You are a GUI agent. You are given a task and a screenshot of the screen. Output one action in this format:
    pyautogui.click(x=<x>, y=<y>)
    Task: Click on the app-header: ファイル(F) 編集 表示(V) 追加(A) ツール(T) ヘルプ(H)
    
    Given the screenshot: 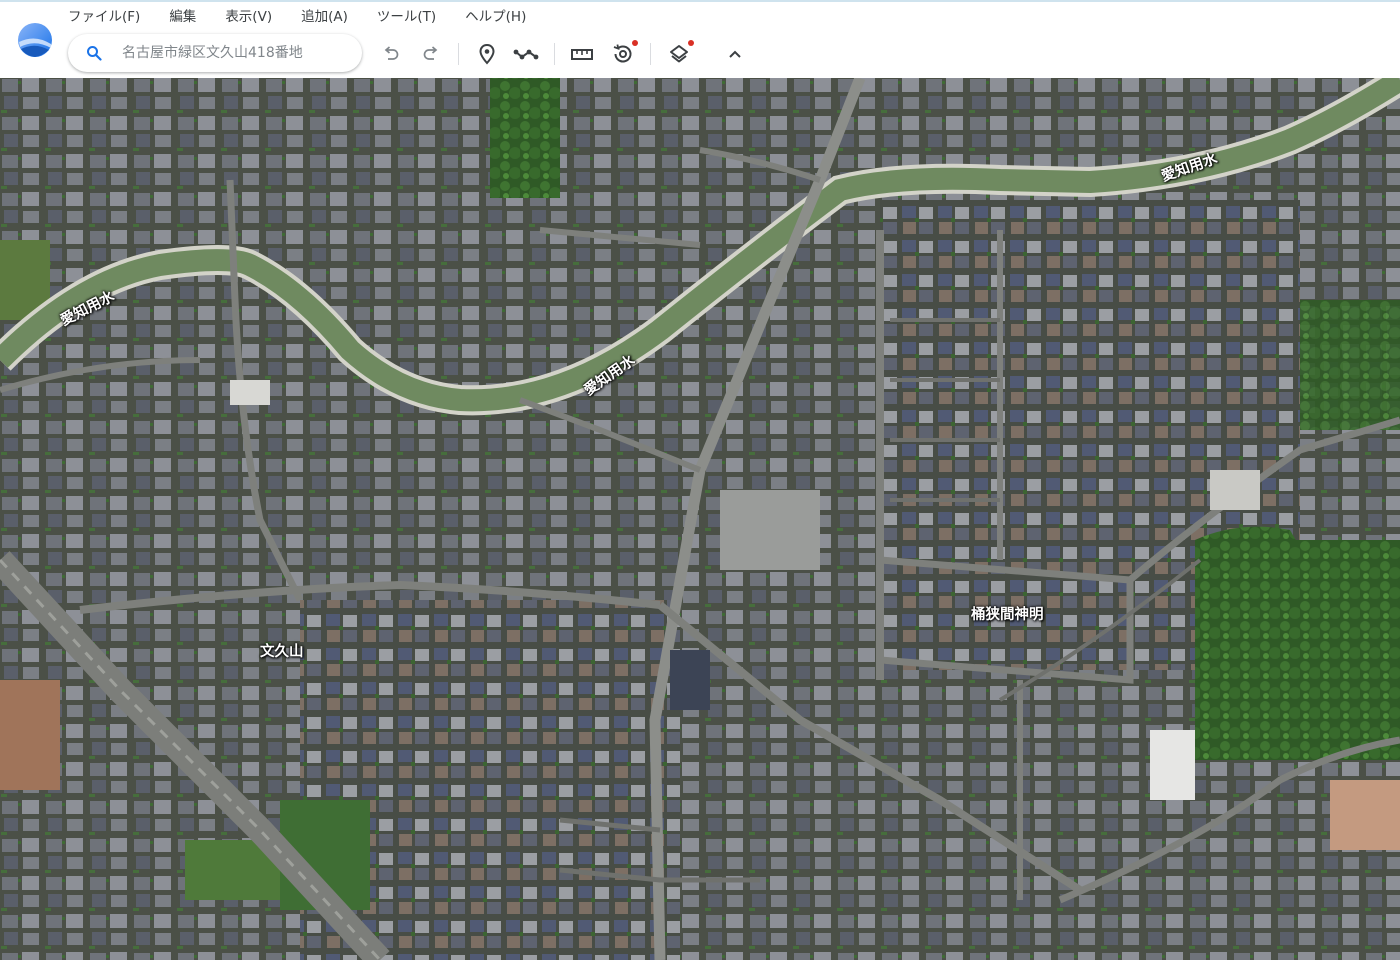 What is the action you would take?
    pyautogui.click(x=700, y=39)
    